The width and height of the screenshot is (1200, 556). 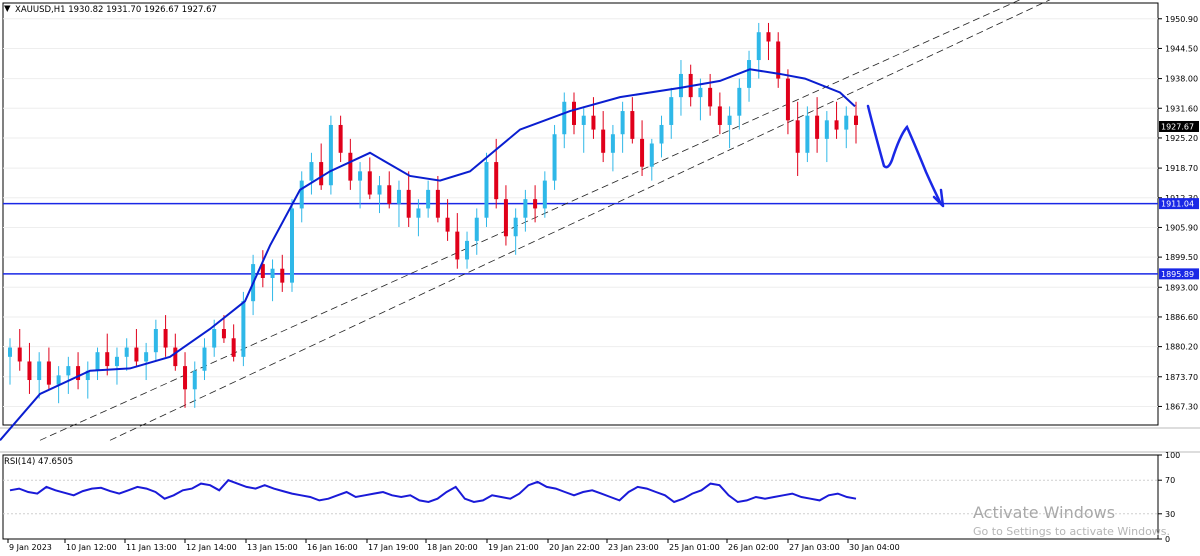 I want to click on x-tick-label: 26 Jan 02:00, so click(x=753, y=547).